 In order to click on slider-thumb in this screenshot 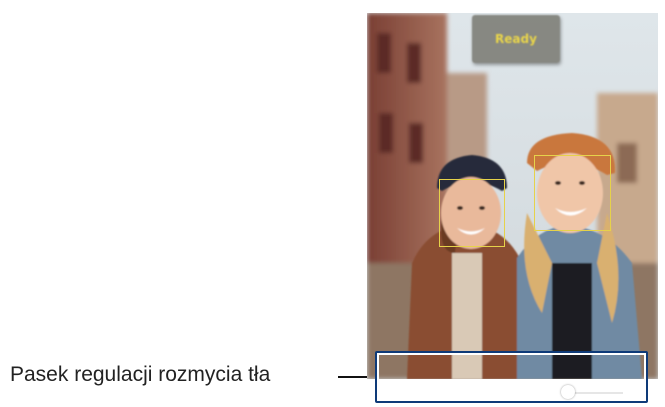, I will do `click(567, 392)`.